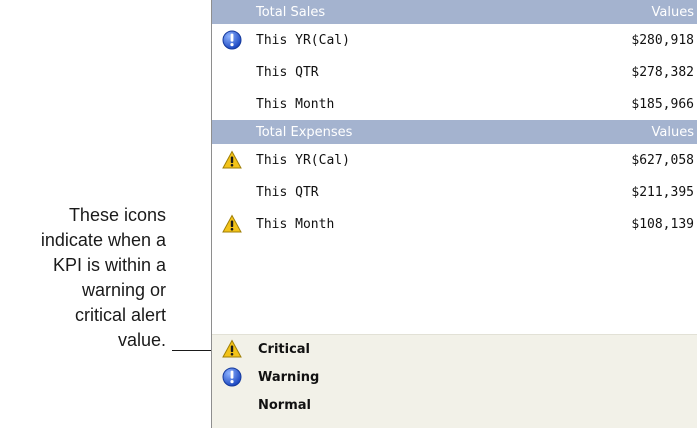 Image resolution: width=697 pixels, height=428 pixels. I want to click on legend-label: Normal, so click(284, 405).